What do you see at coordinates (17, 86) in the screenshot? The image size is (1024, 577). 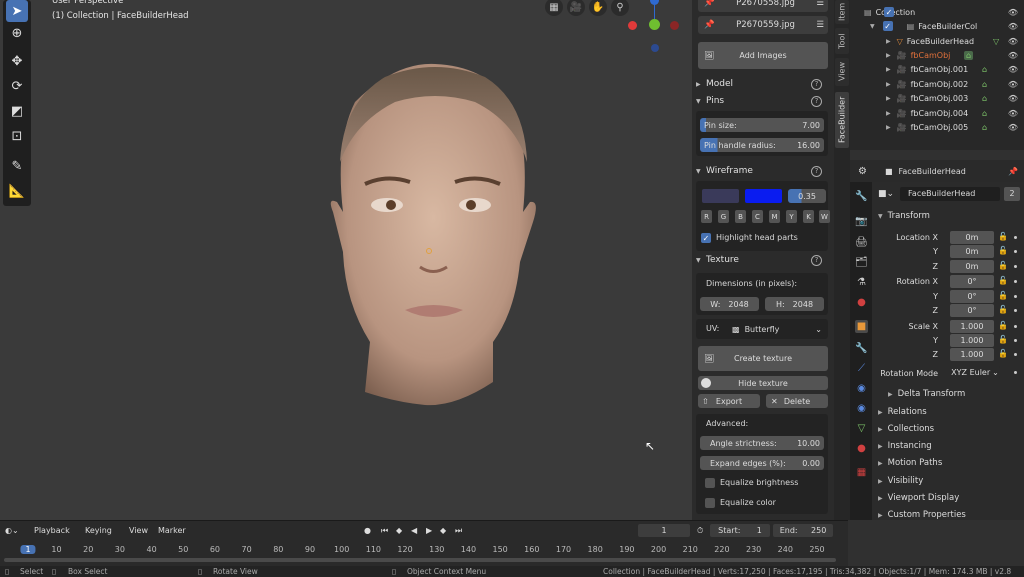 I see `rotate-icon: ⟳` at bounding box center [17, 86].